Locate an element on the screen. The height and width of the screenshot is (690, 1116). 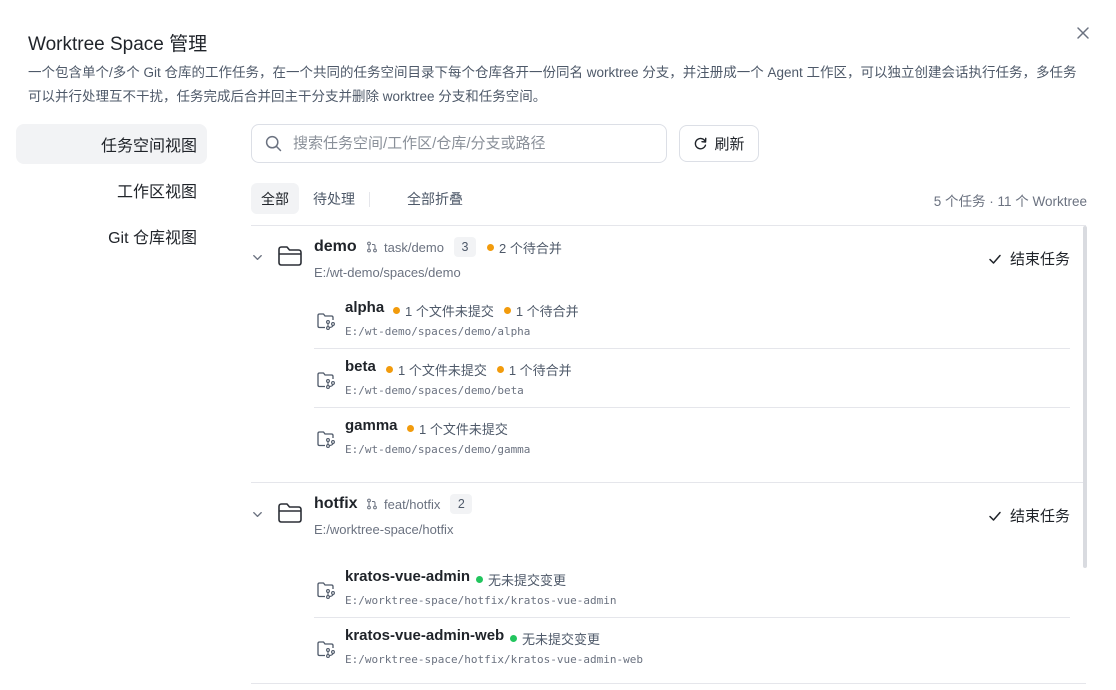
dialog-title: Worktree Space 管理 is located at coordinates (118, 44).